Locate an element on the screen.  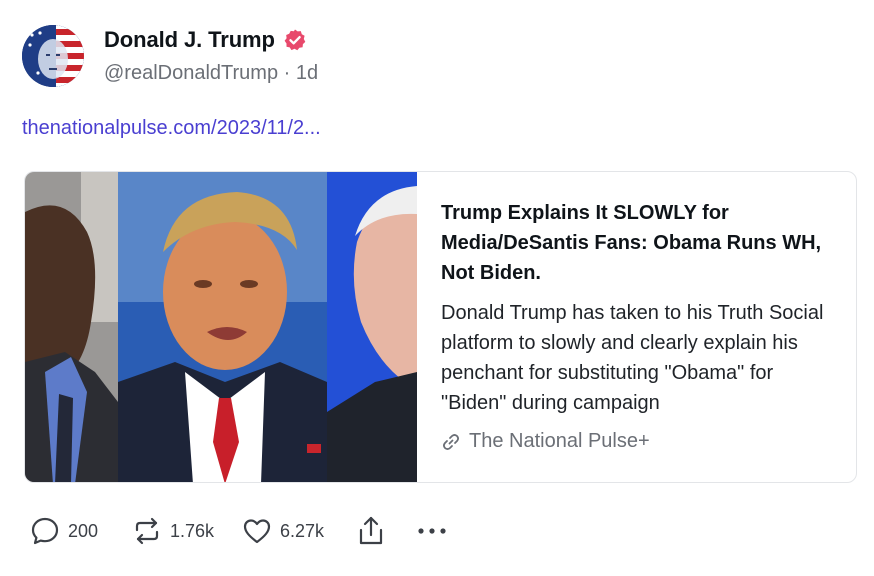
author-handle: @realDonaldTrump is located at coordinates (191, 73).